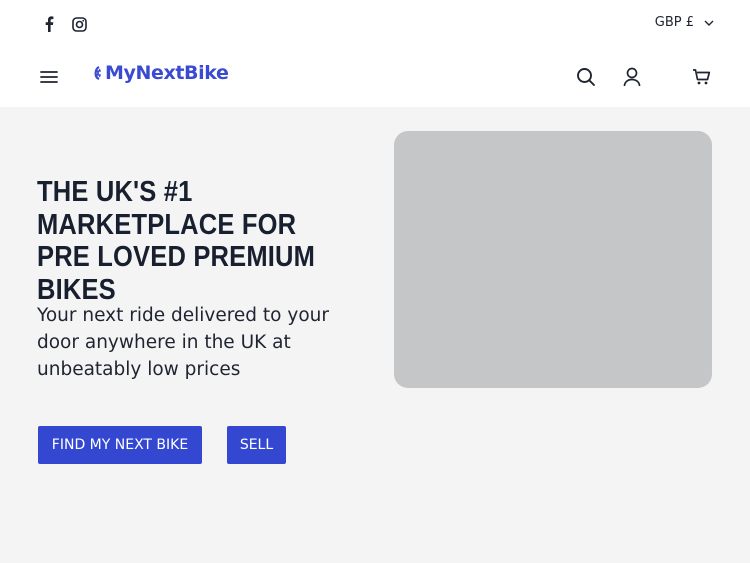 This screenshot has width=750, height=563. I want to click on main-navbar: MyNextBike, so click(375, 77).